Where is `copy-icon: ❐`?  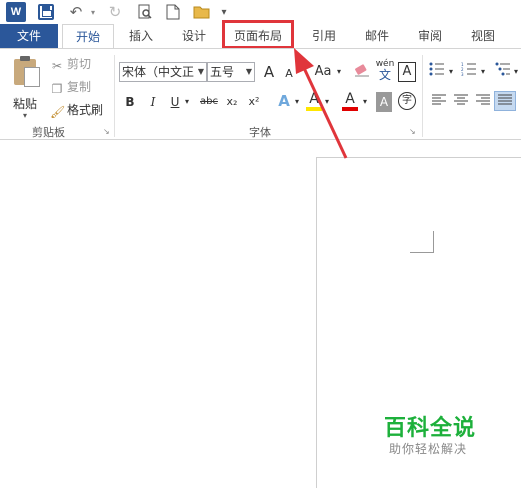
copy-icon: ❐ is located at coordinates (57, 89).